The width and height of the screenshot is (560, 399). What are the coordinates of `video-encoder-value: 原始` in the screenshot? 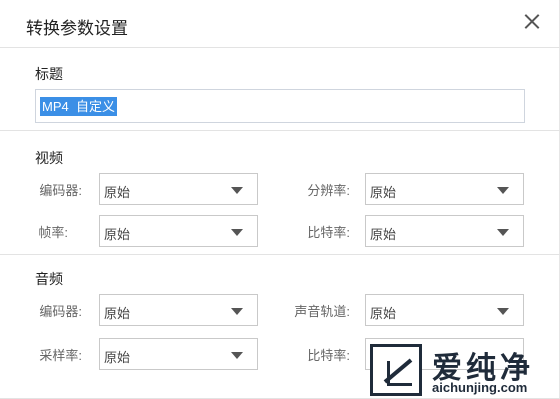 It's located at (117, 192).